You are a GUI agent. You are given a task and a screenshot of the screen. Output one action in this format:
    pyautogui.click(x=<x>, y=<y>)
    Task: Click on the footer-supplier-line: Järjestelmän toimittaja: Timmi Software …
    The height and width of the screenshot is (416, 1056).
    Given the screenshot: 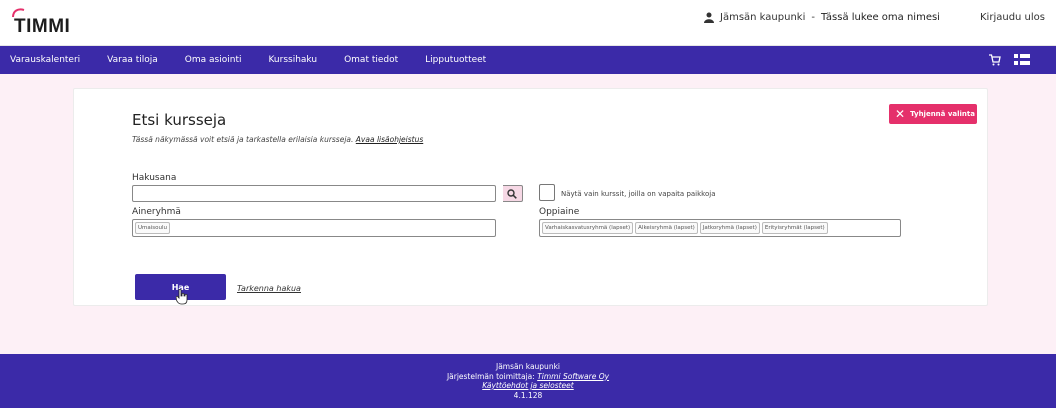 What is the action you would take?
    pyautogui.click(x=528, y=377)
    